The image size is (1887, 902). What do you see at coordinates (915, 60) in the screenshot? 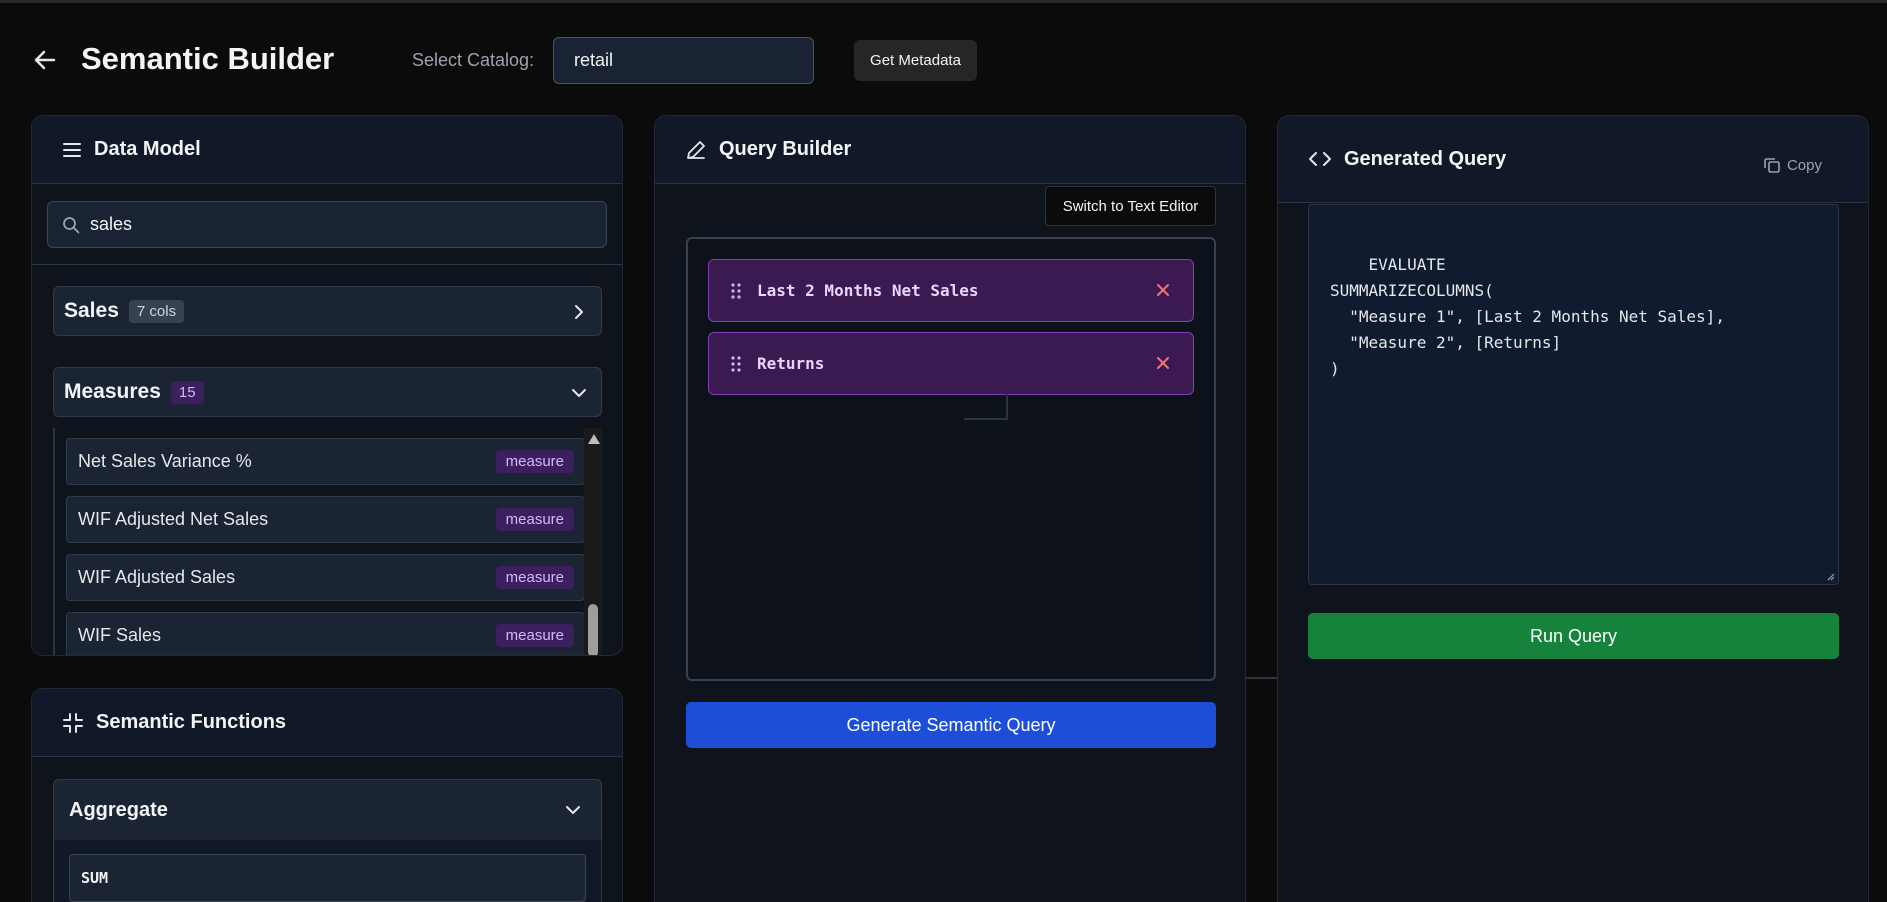
I see `get-metadata-button: Get Metadata` at bounding box center [915, 60].